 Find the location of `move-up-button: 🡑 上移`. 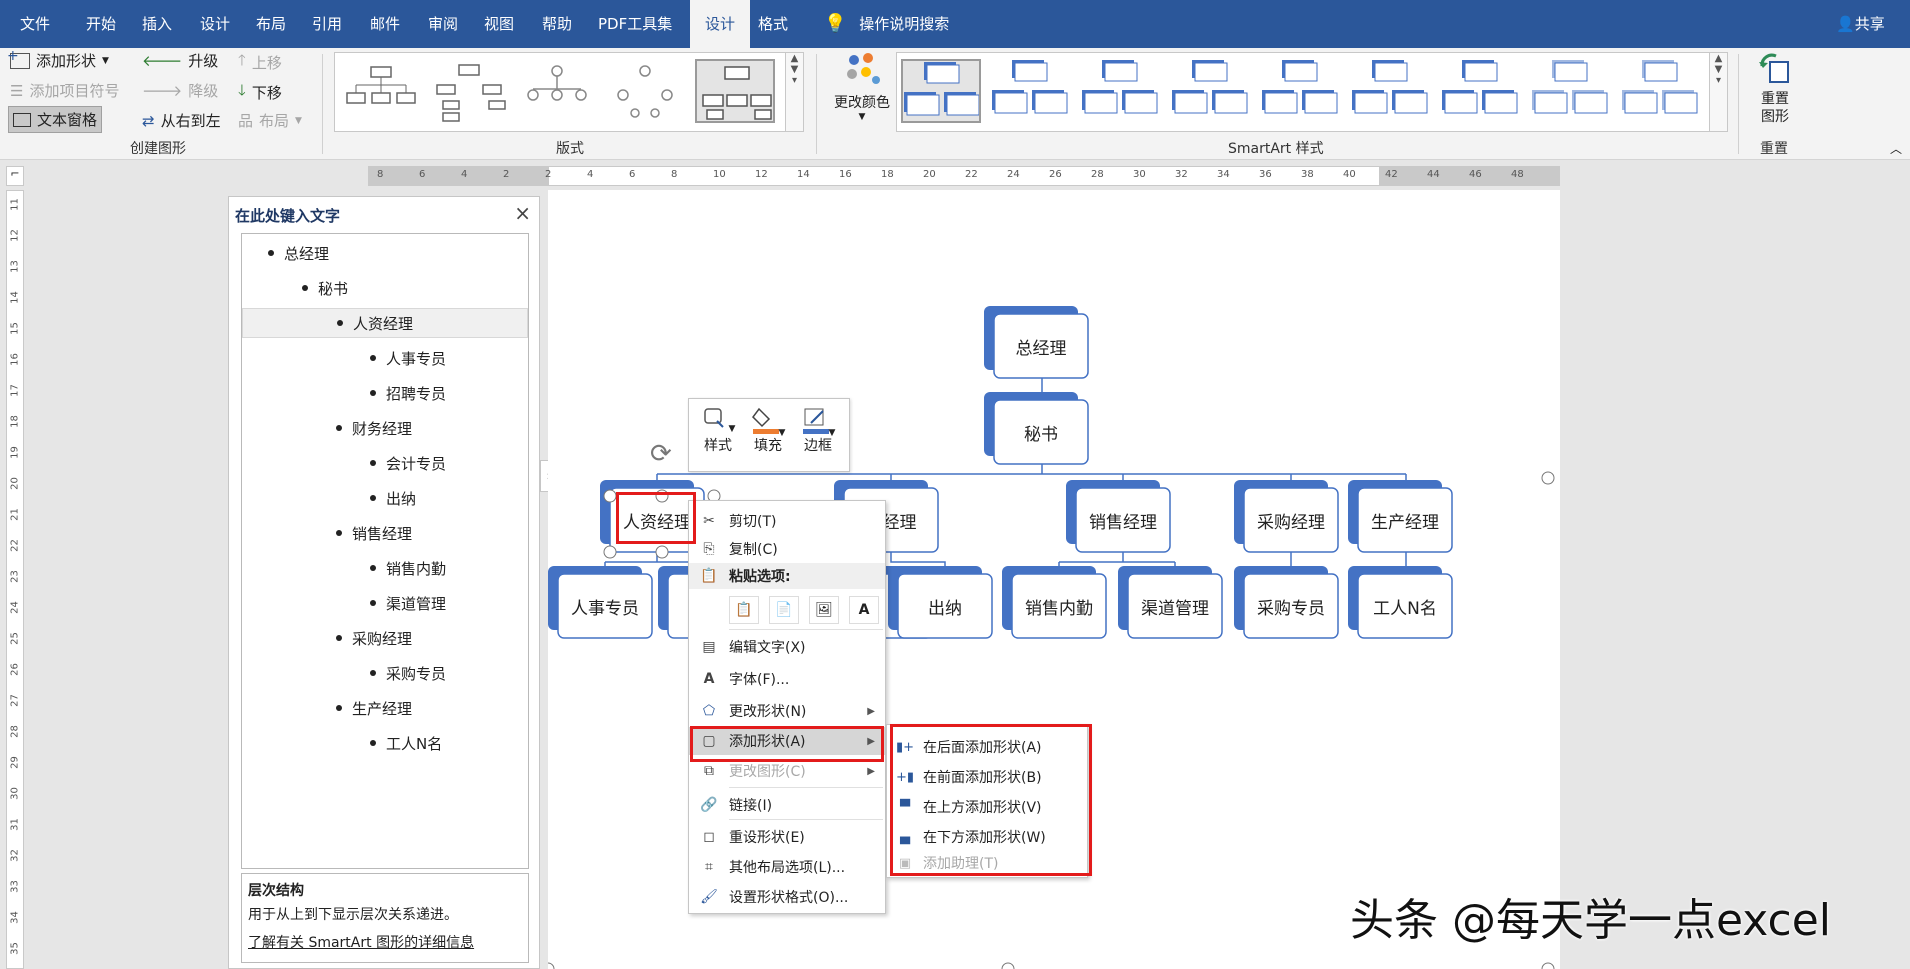

move-up-button: 🡑 上移 is located at coordinates (260, 62).